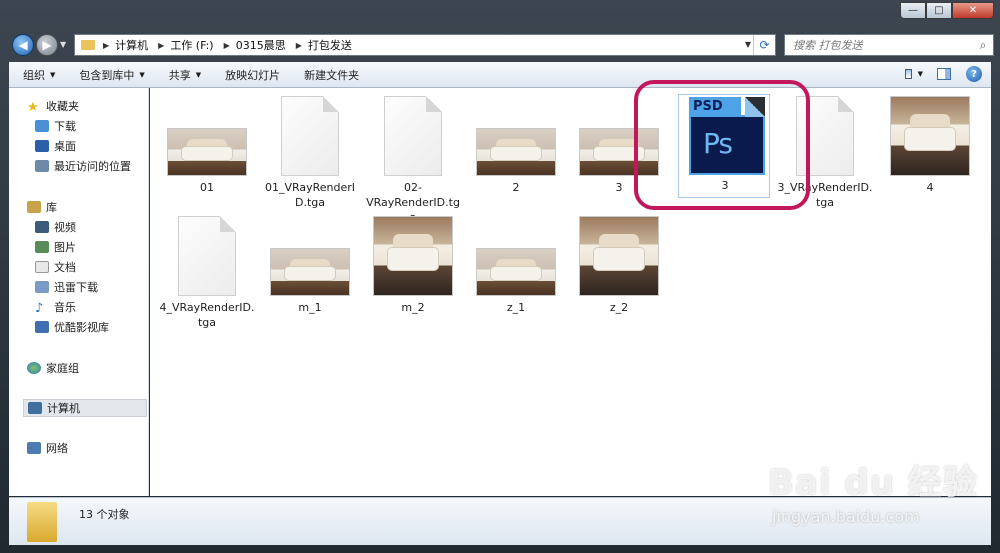  I want to click on nav-label: 图片, so click(65, 247).